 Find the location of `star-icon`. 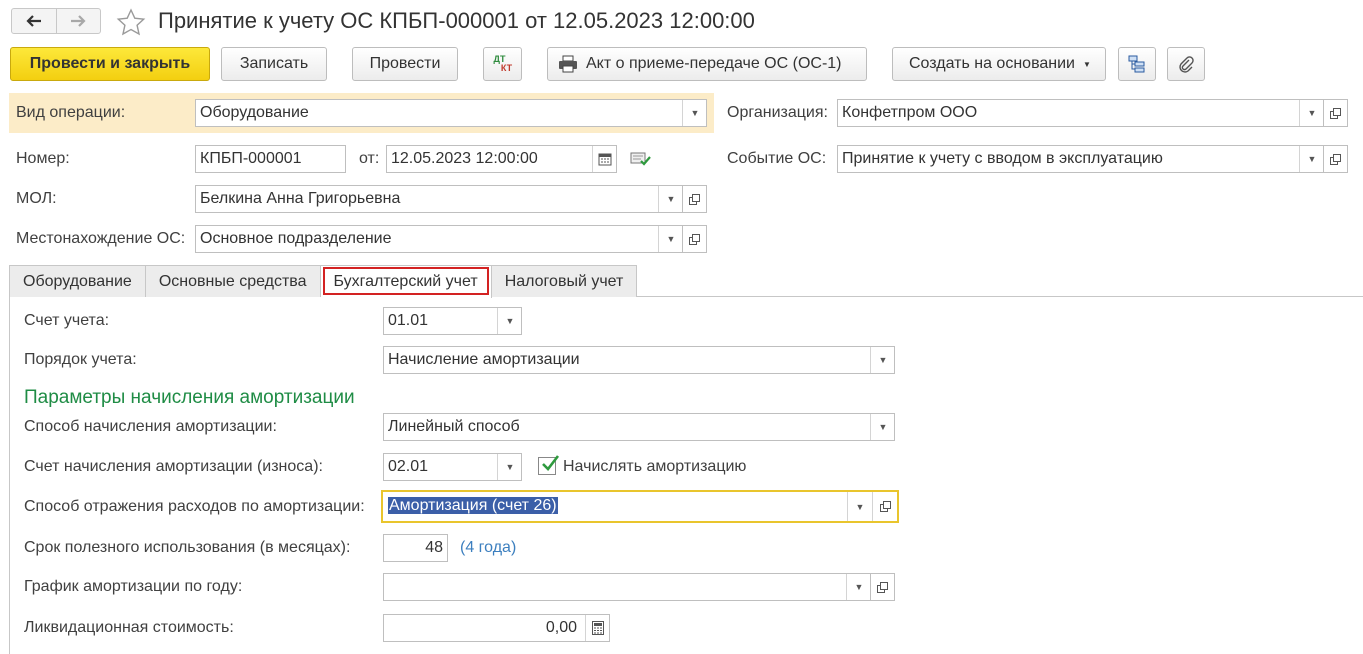

star-icon is located at coordinates (131, 22).